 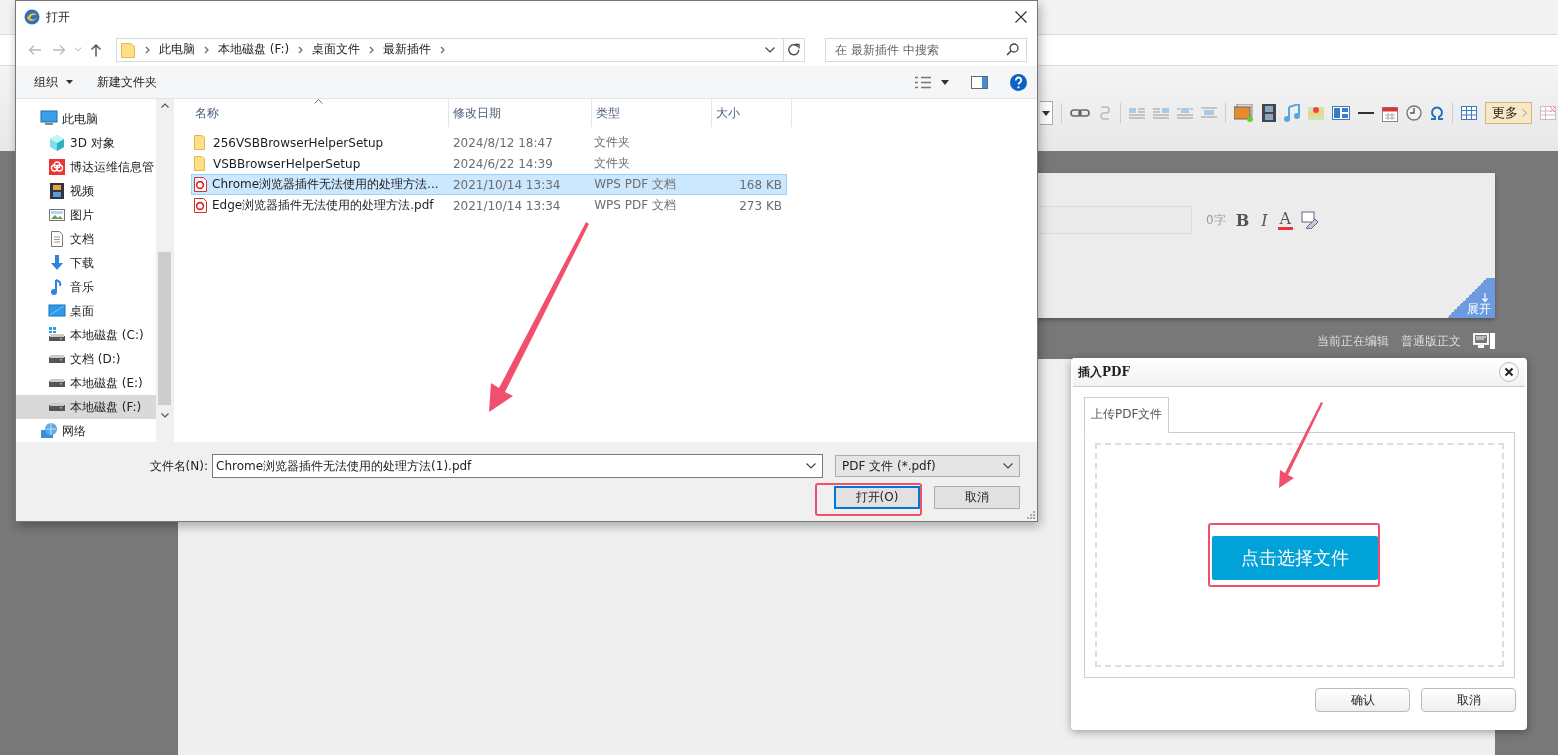 What do you see at coordinates (502, 163) in the screenshot?
I see `modified-date: 2024/6/22 14:39` at bounding box center [502, 163].